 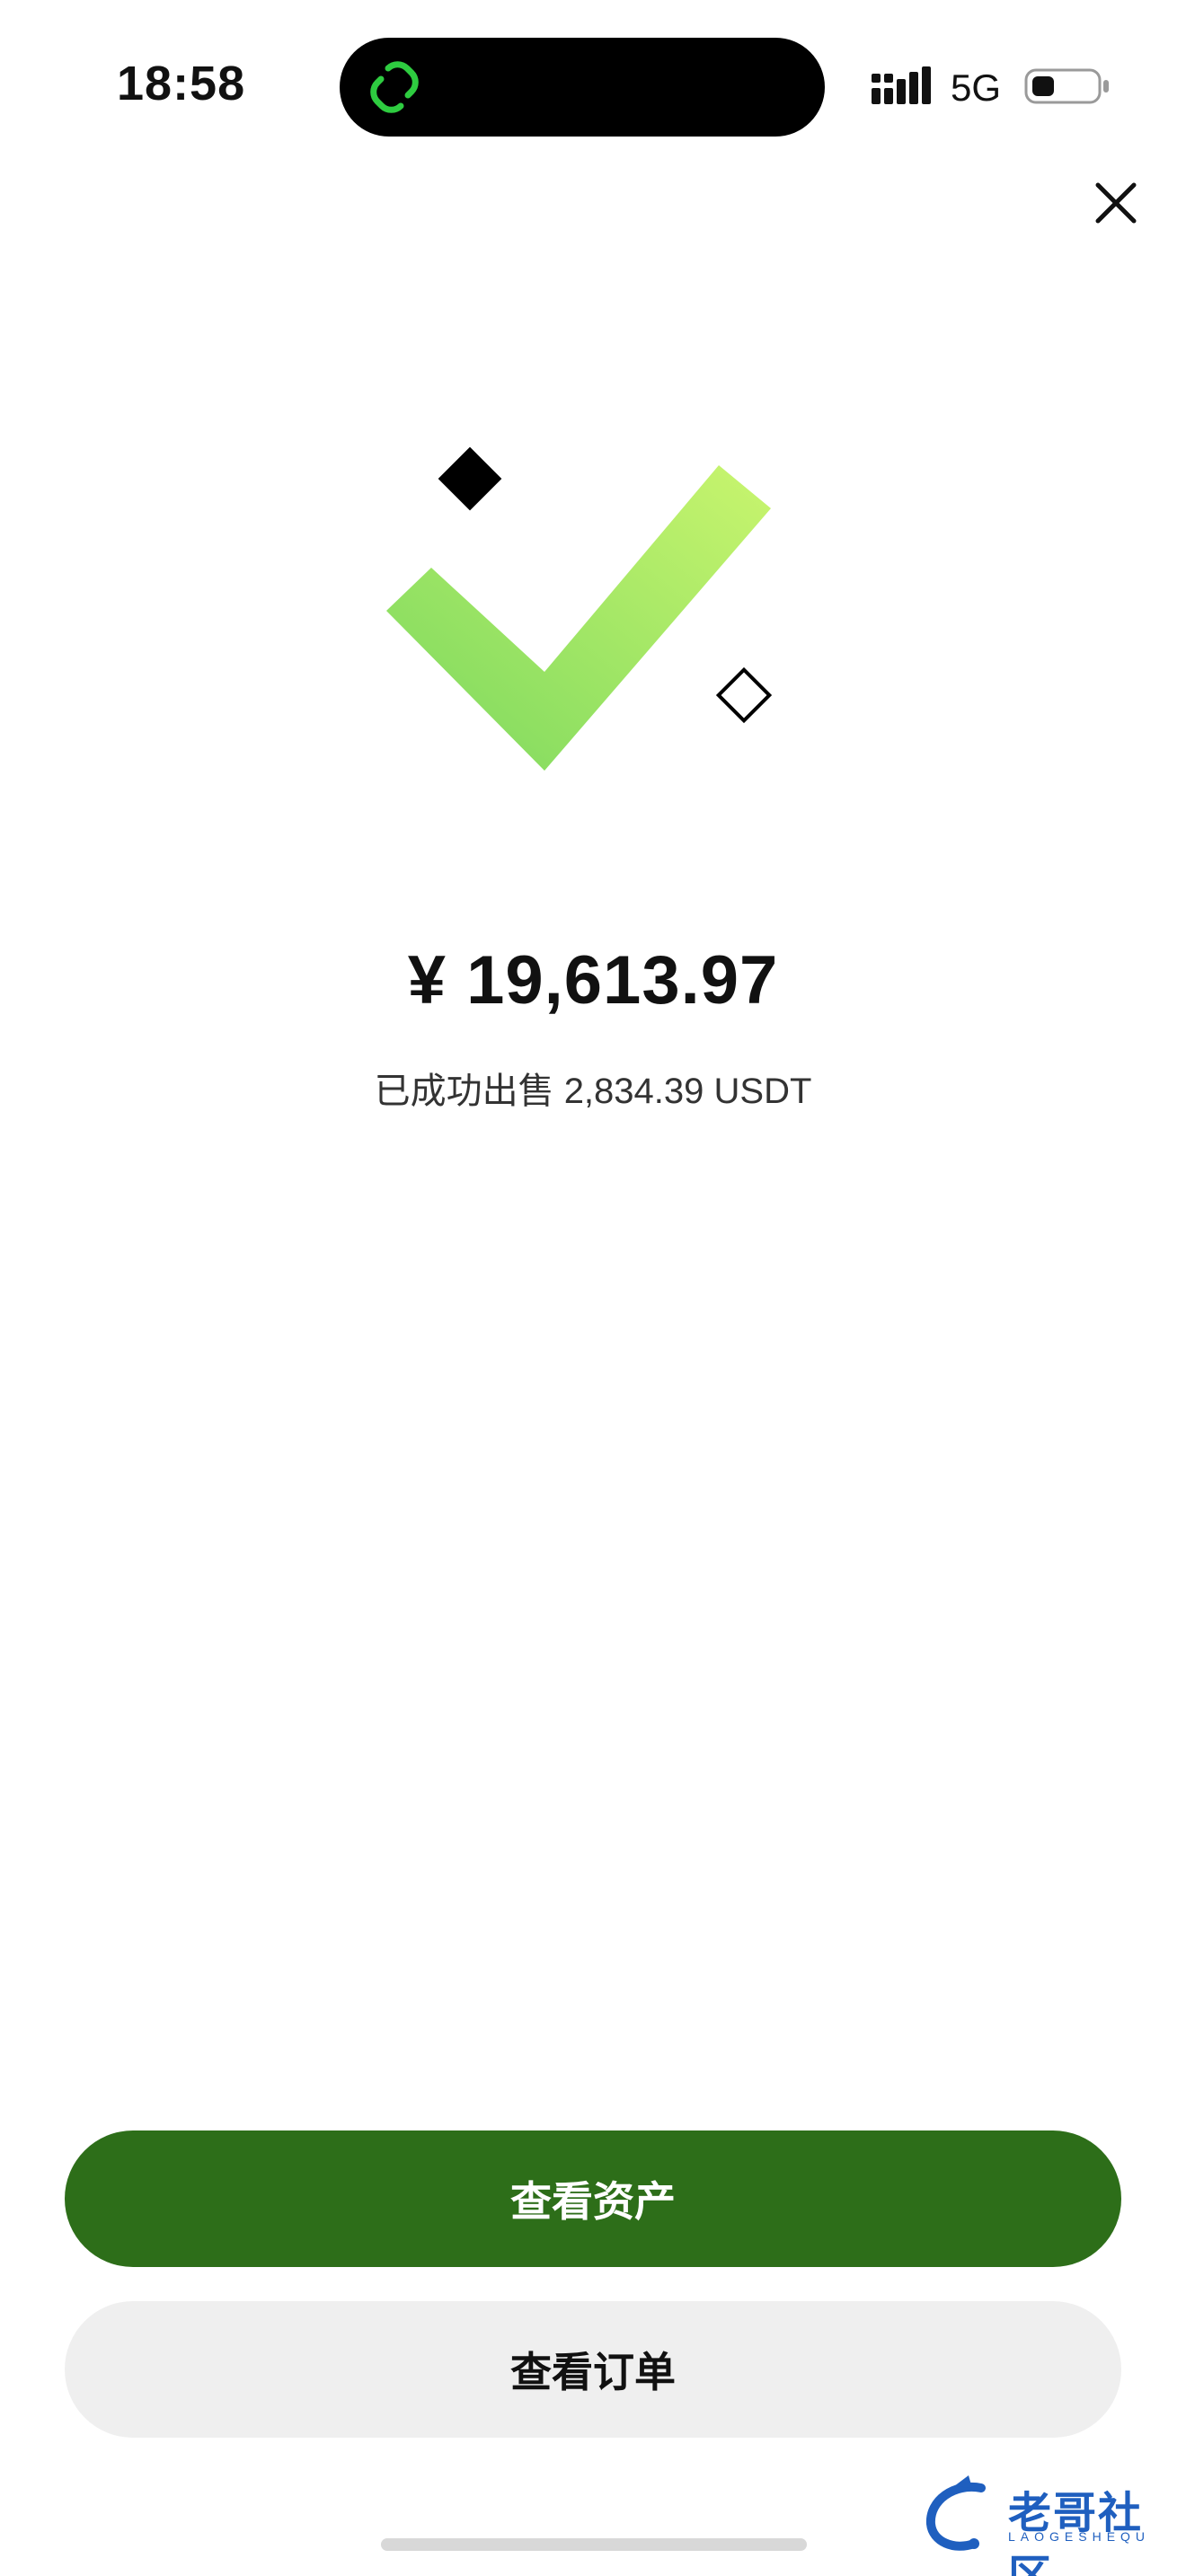 What do you see at coordinates (1116, 203) in the screenshot?
I see `close-icon` at bounding box center [1116, 203].